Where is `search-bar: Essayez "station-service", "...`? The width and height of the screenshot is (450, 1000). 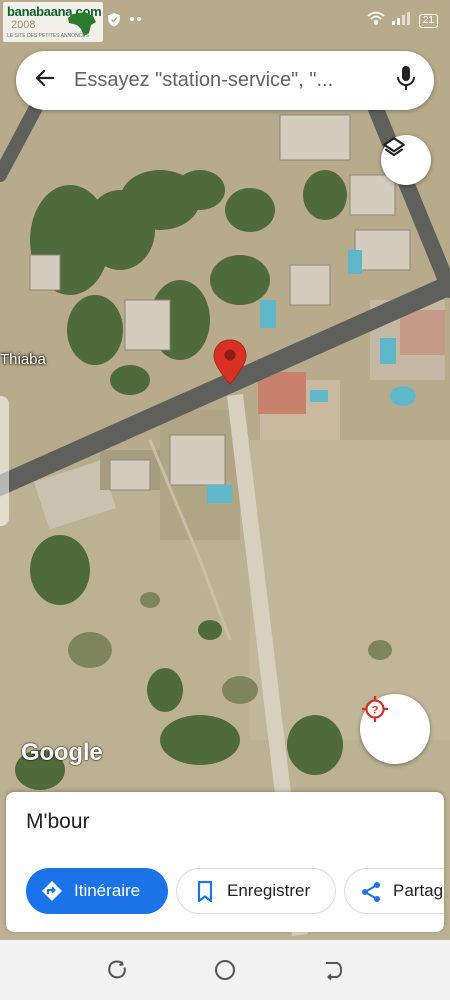
search-bar: Essayez "station-service", "... is located at coordinates (225, 80).